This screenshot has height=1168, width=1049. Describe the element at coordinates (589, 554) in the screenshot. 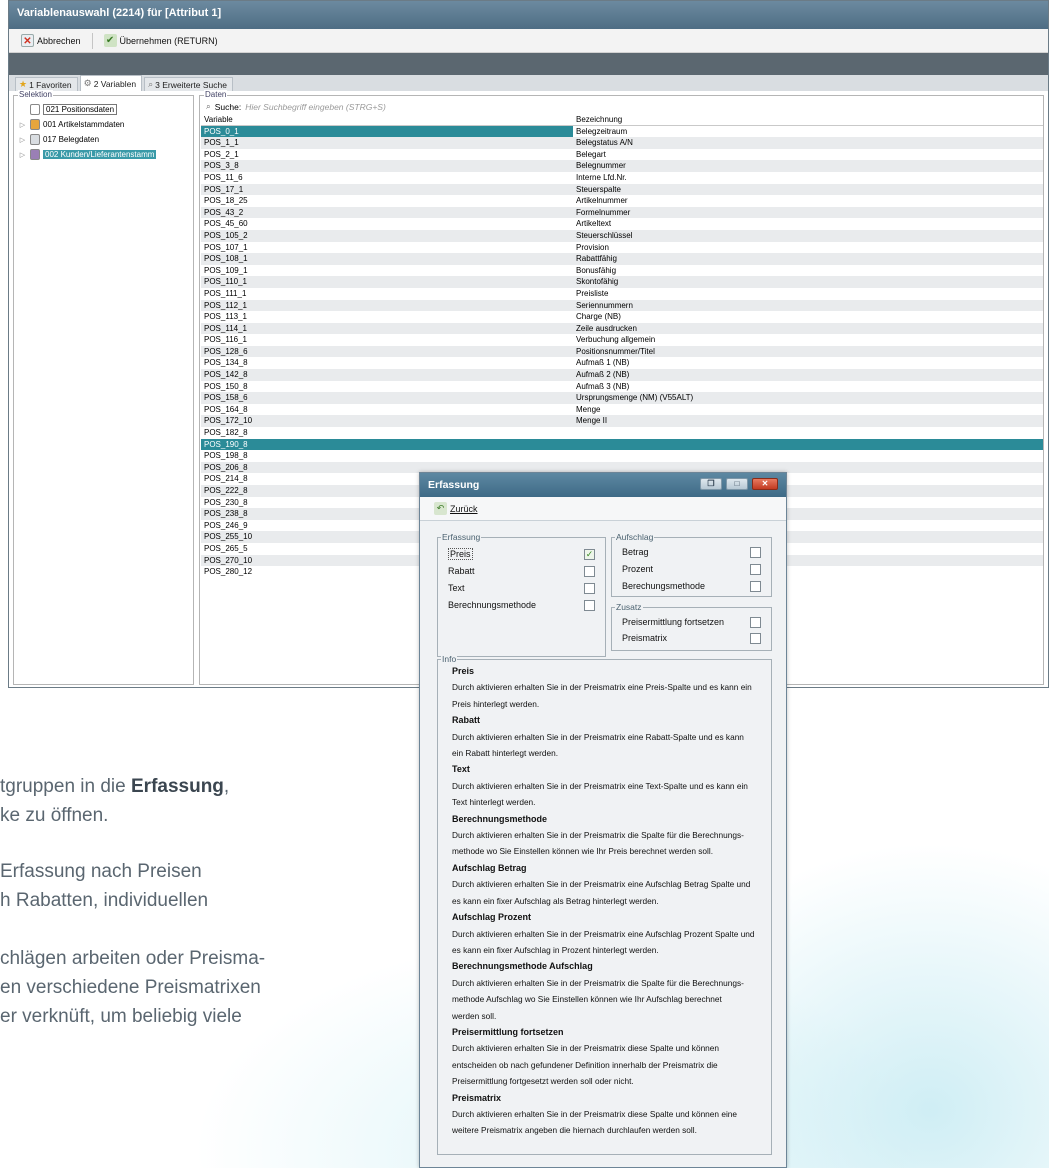

I see `checkbox: ✓` at that location.